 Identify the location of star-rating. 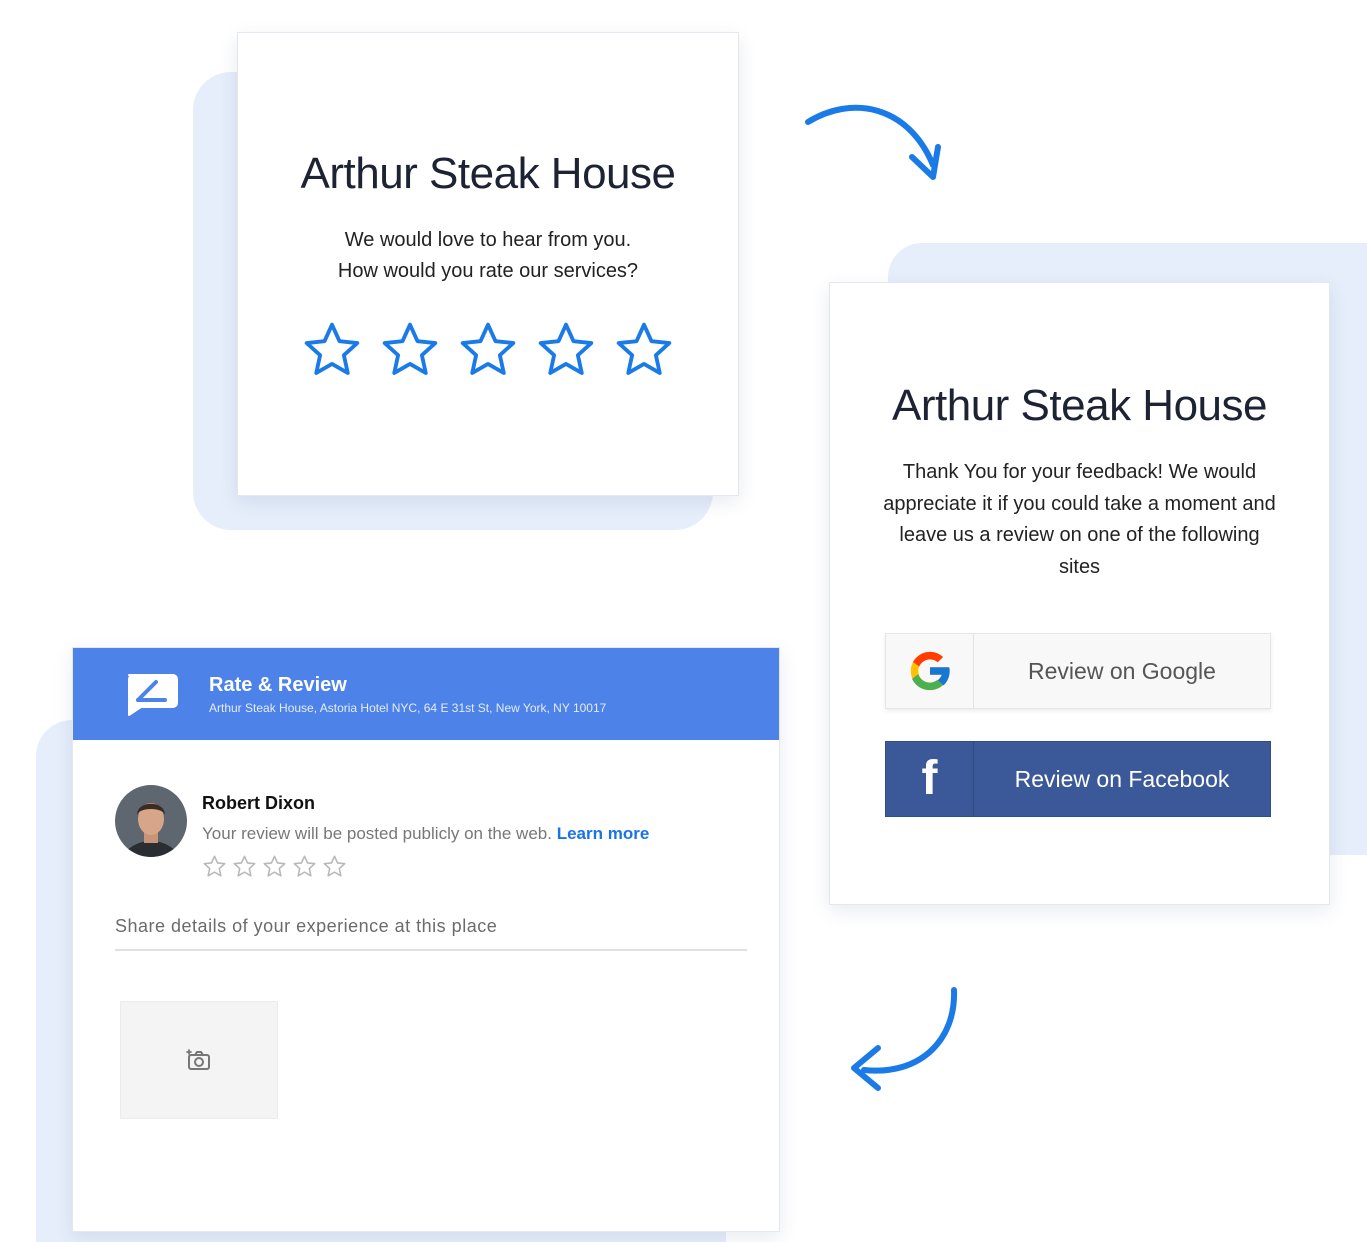
(488, 350).